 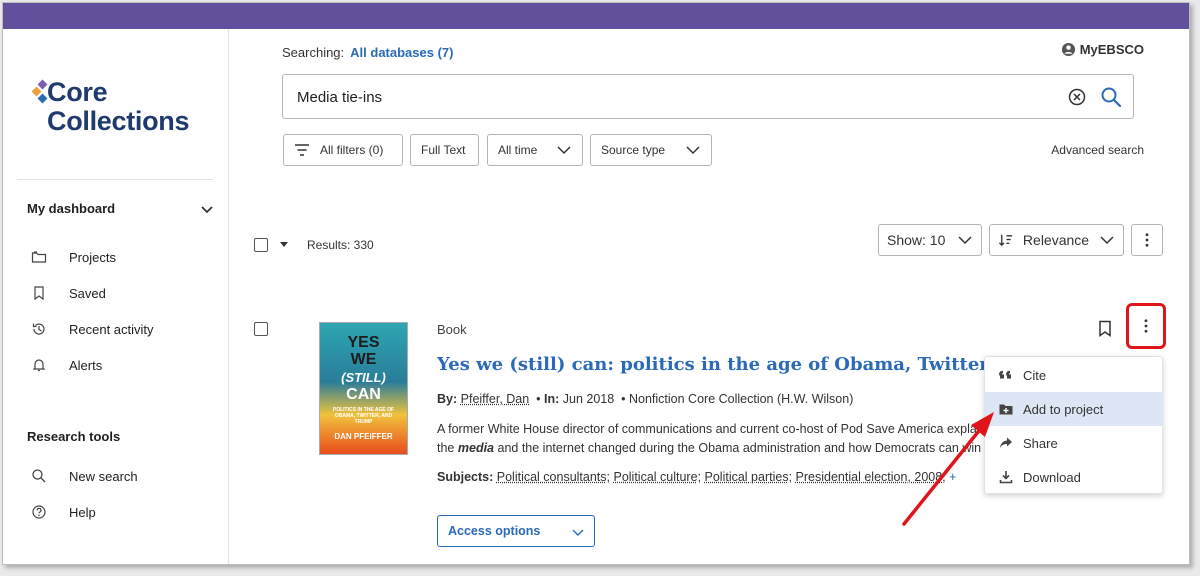 What do you see at coordinates (1074, 443) in the screenshot?
I see `menu-item-share: Share` at bounding box center [1074, 443].